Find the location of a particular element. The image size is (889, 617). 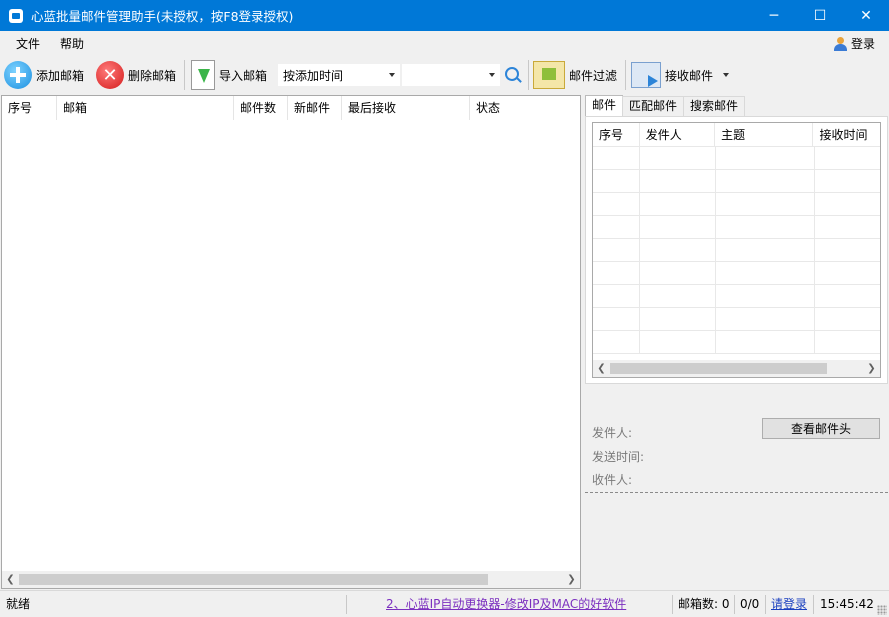

mail-filter-button: 邮件过滤 is located at coordinates (575, 75).